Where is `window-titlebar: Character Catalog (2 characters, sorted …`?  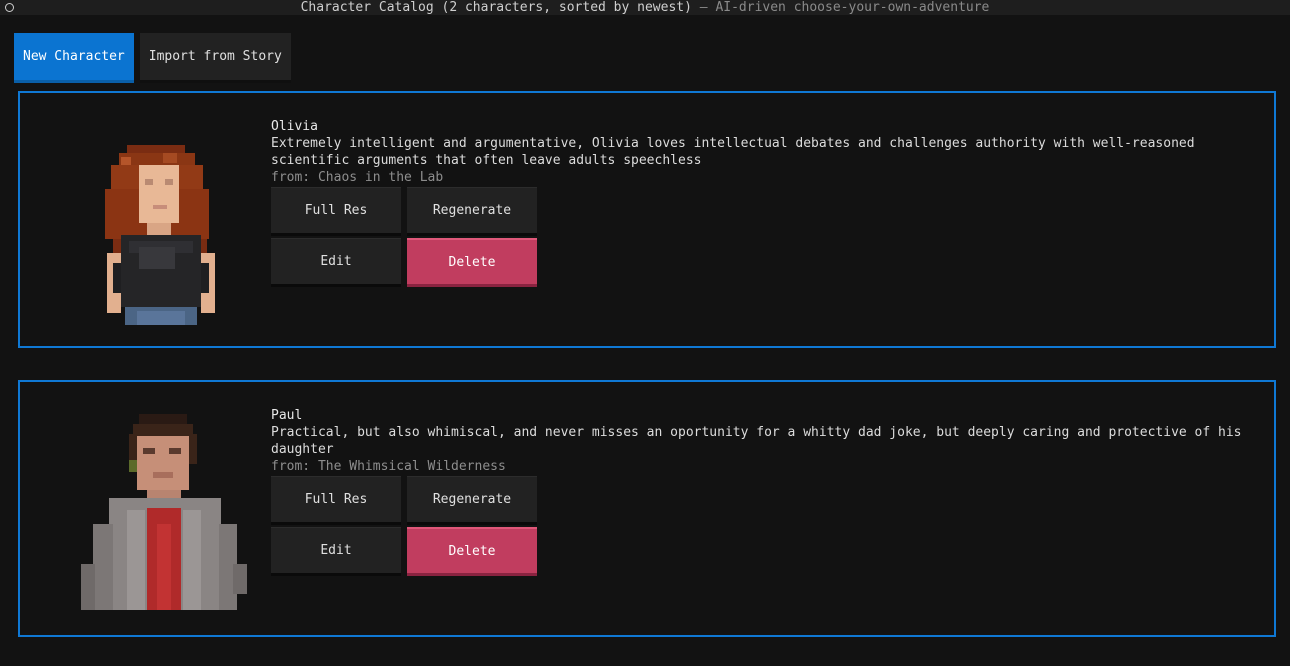
window-titlebar: Character Catalog (2 characters, sorted … is located at coordinates (645, 7).